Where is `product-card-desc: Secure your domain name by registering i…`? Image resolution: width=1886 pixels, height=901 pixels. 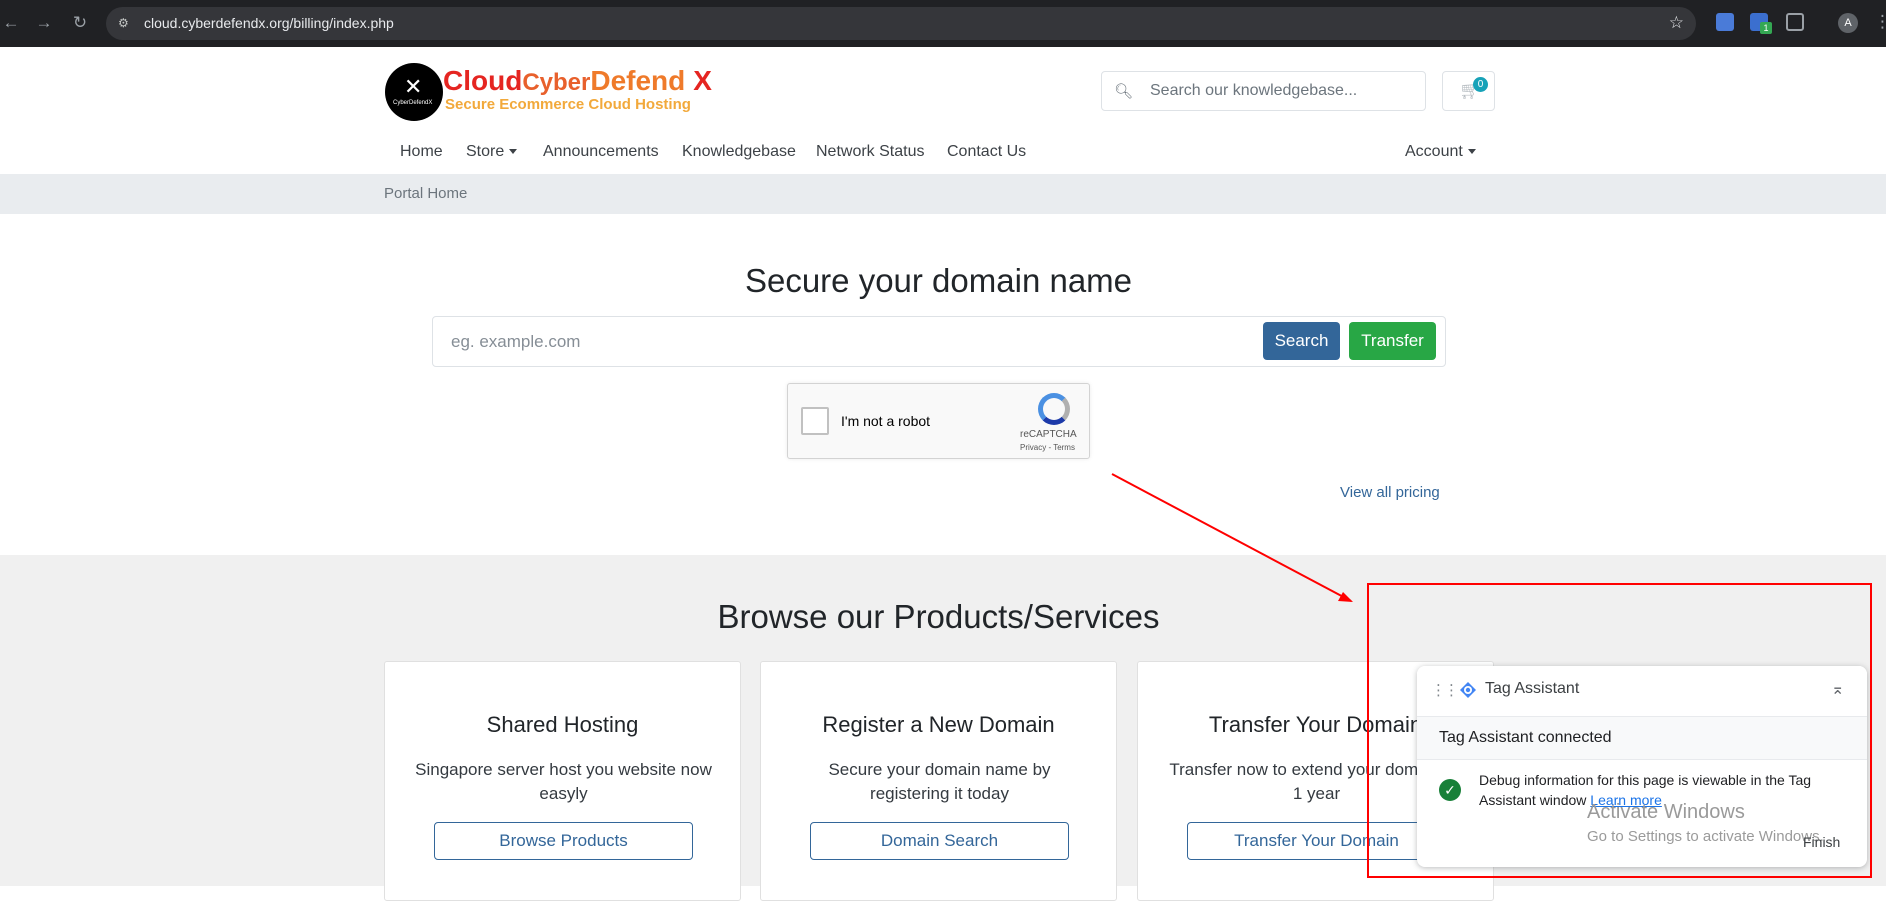 product-card-desc: Secure your domain name by registering i… is located at coordinates (939, 781).